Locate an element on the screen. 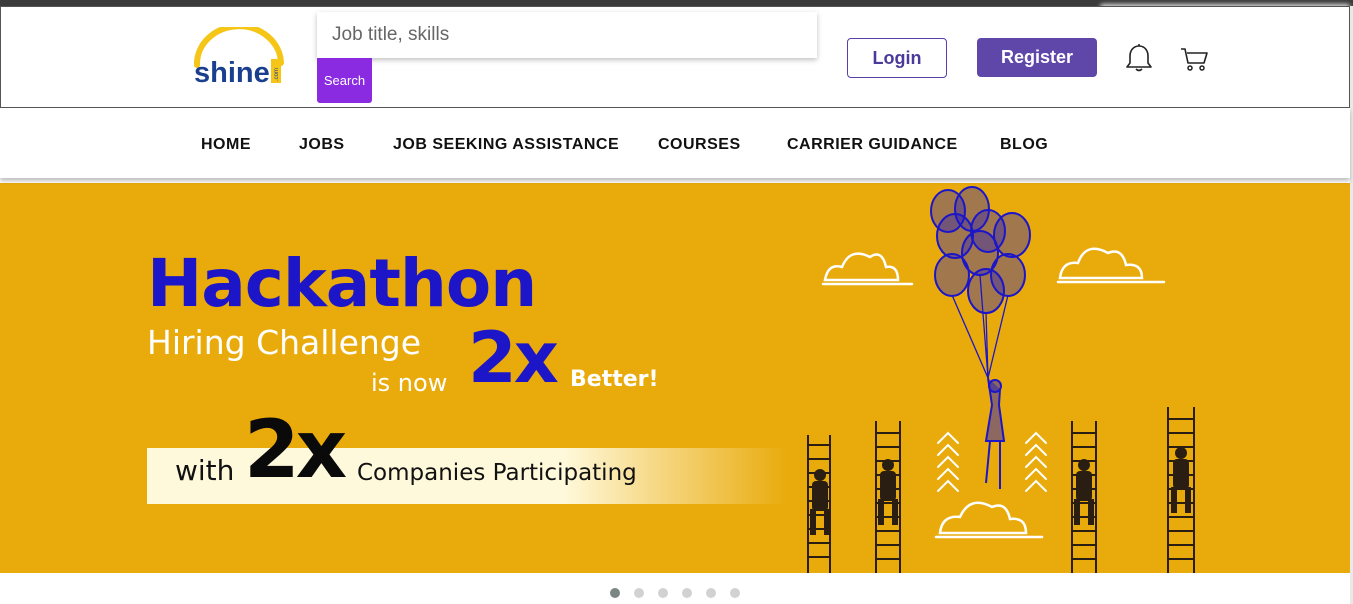  login-button: Login is located at coordinates (897, 58).